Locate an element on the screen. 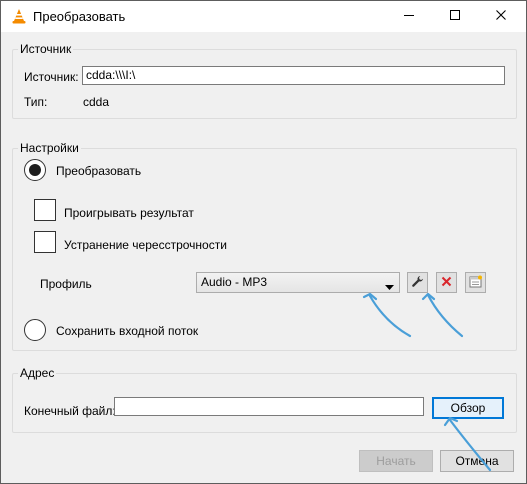 This screenshot has height=484, width=527. settings-group-title: Настройки is located at coordinates (49, 148).